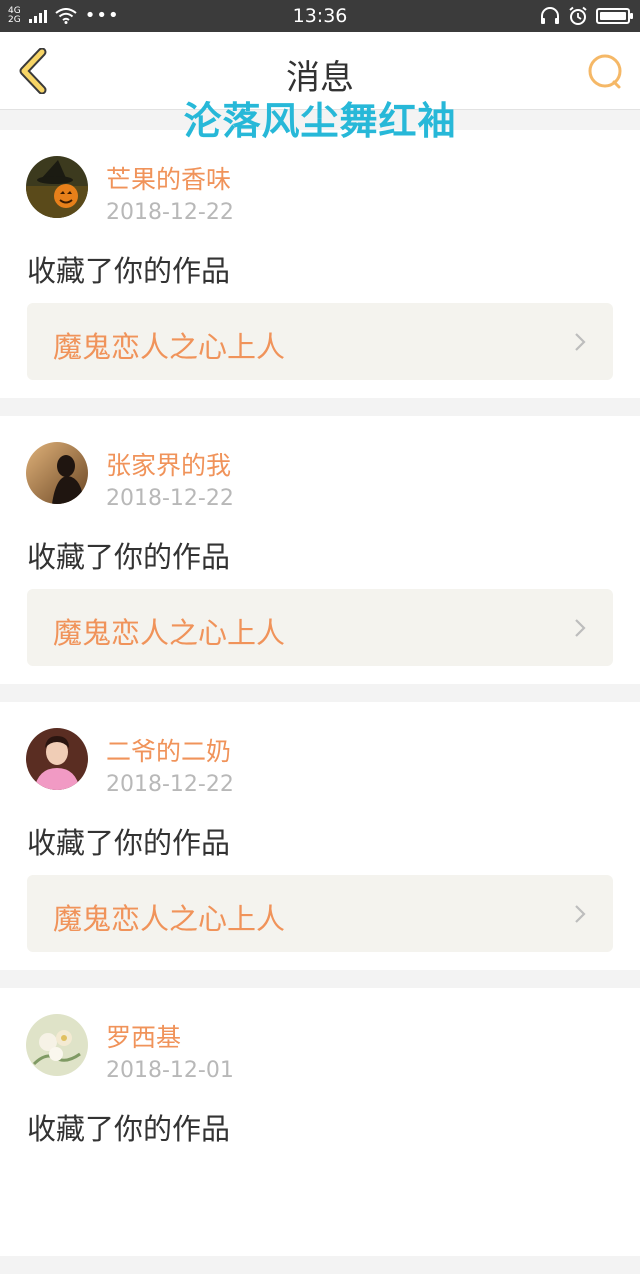  Describe the element at coordinates (168, 464) in the screenshot. I see `username: 张家界的我` at that location.